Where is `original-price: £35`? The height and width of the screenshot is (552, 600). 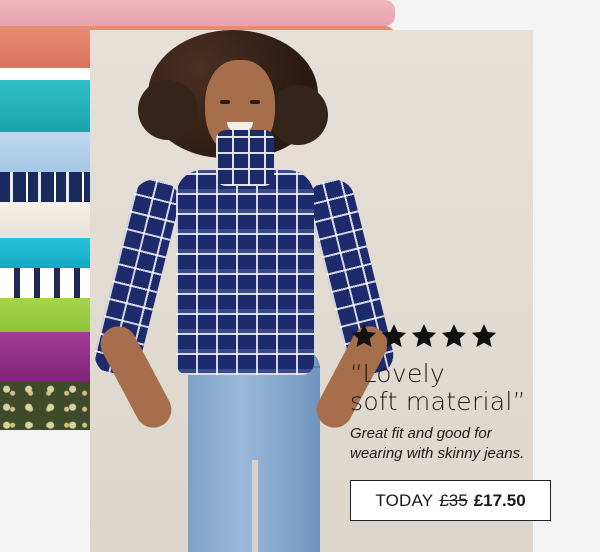 original-price: £35 is located at coordinates (453, 500).